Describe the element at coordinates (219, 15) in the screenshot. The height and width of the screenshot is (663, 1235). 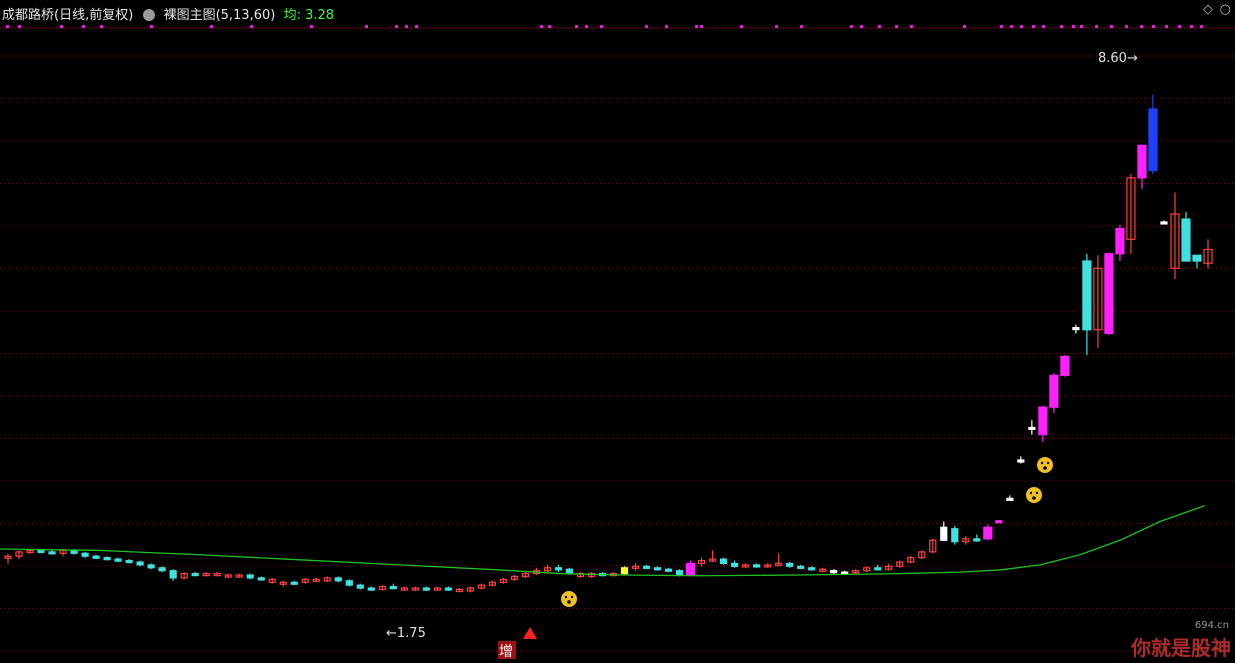
I see `indicator-label: 裸图主图(5,13,60)` at that location.